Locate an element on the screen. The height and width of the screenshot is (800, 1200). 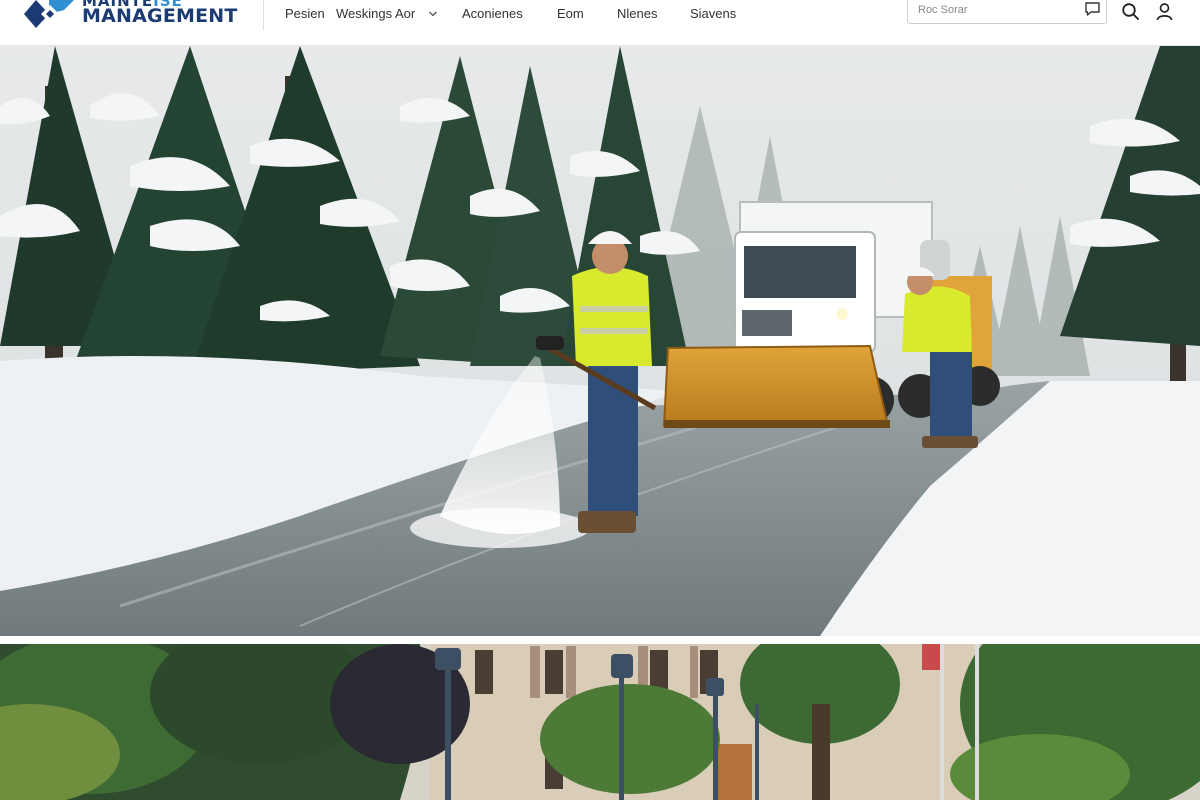
logo-diamond-icon is located at coordinates (49, 14).